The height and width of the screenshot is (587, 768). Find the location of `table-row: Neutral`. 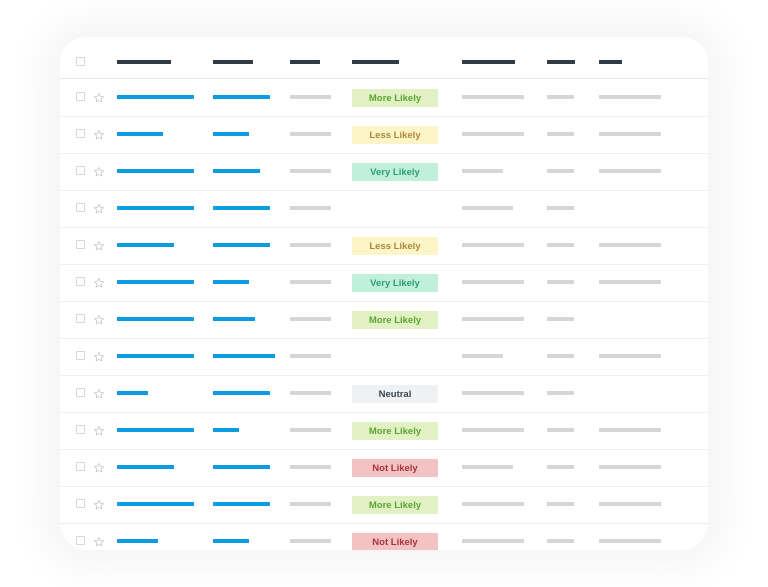

table-row: Neutral is located at coordinates (384, 394).